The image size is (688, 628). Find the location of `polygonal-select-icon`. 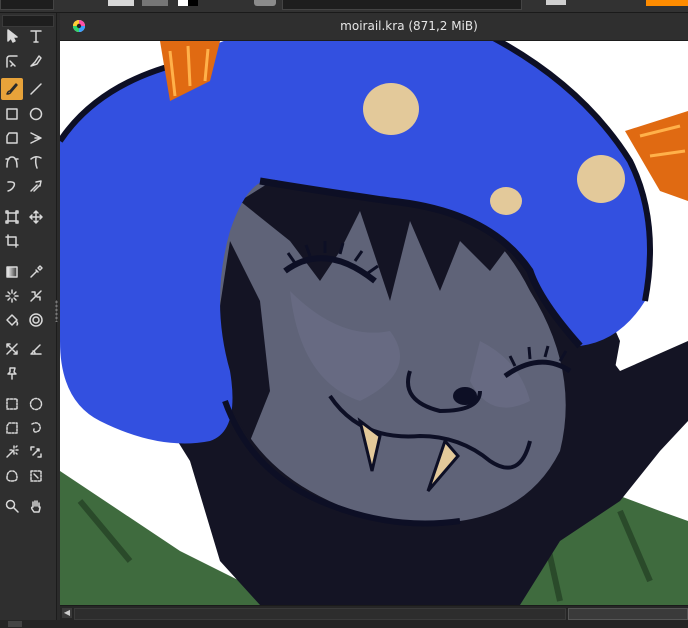

polygonal-select-icon is located at coordinates (12, 428).